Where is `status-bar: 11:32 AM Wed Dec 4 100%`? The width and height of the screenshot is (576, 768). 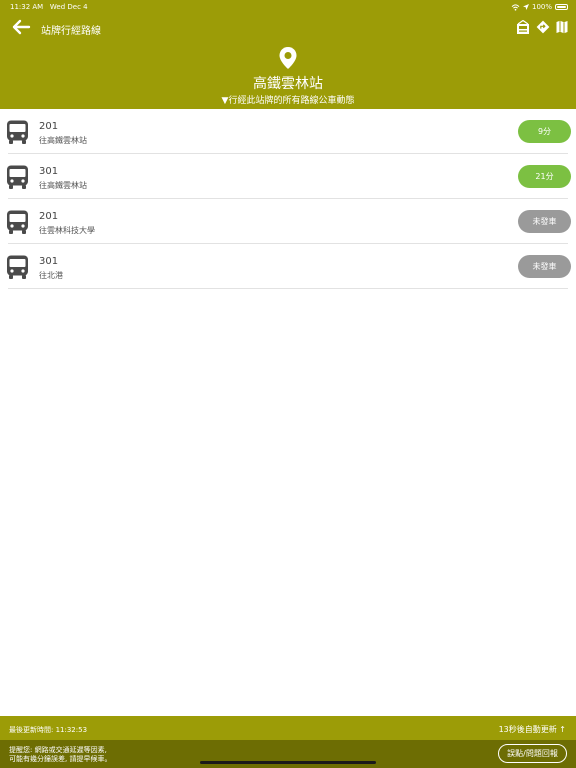
status-bar: 11:32 AM Wed Dec 4 100% is located at coordinates (288, 7).